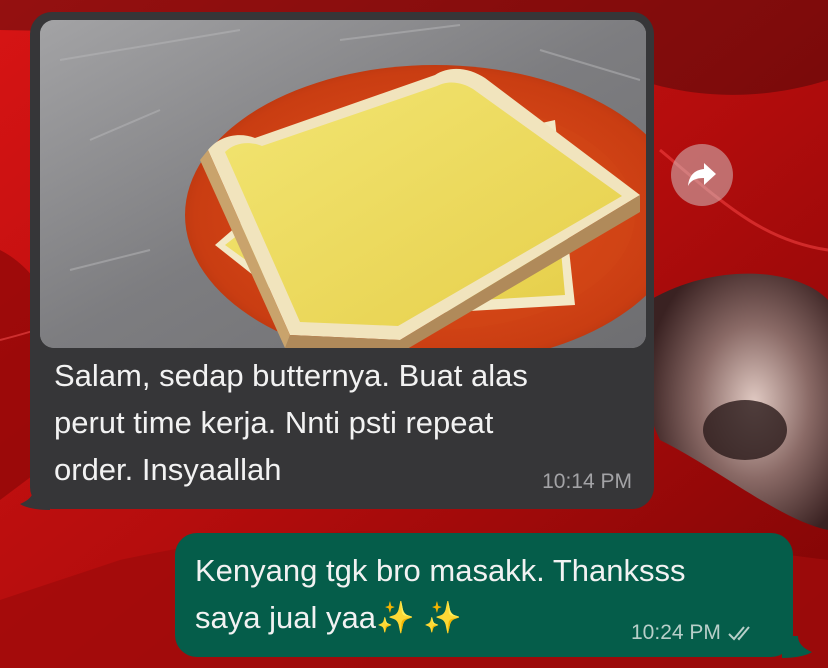  What do you see at coordinates (797, 647) in the screenshot?
I see `outgoing-bubble-tail` at bounding box center [797, 647].